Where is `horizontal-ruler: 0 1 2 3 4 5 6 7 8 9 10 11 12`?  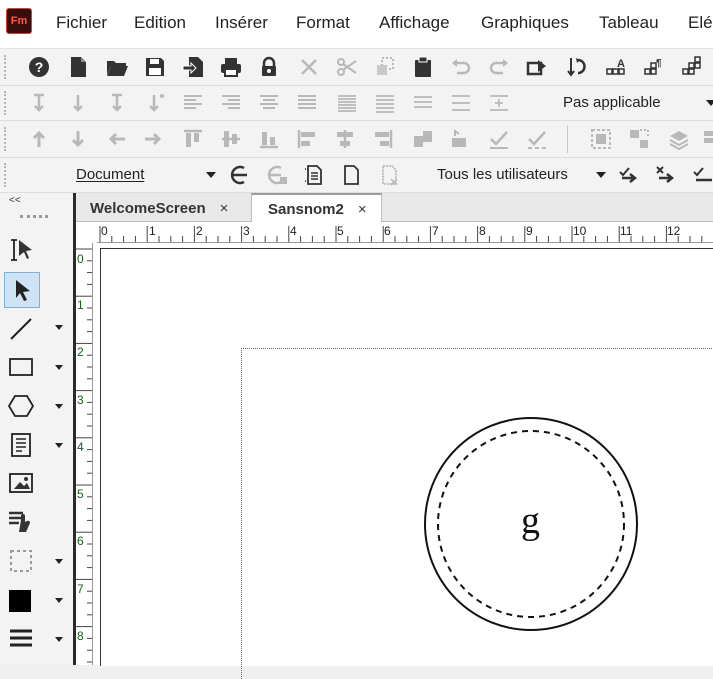
horizontal-ruler: 0 1 2 3 4 5 6 7 8 9 10 11 12 is located at coordinates (405, 232).